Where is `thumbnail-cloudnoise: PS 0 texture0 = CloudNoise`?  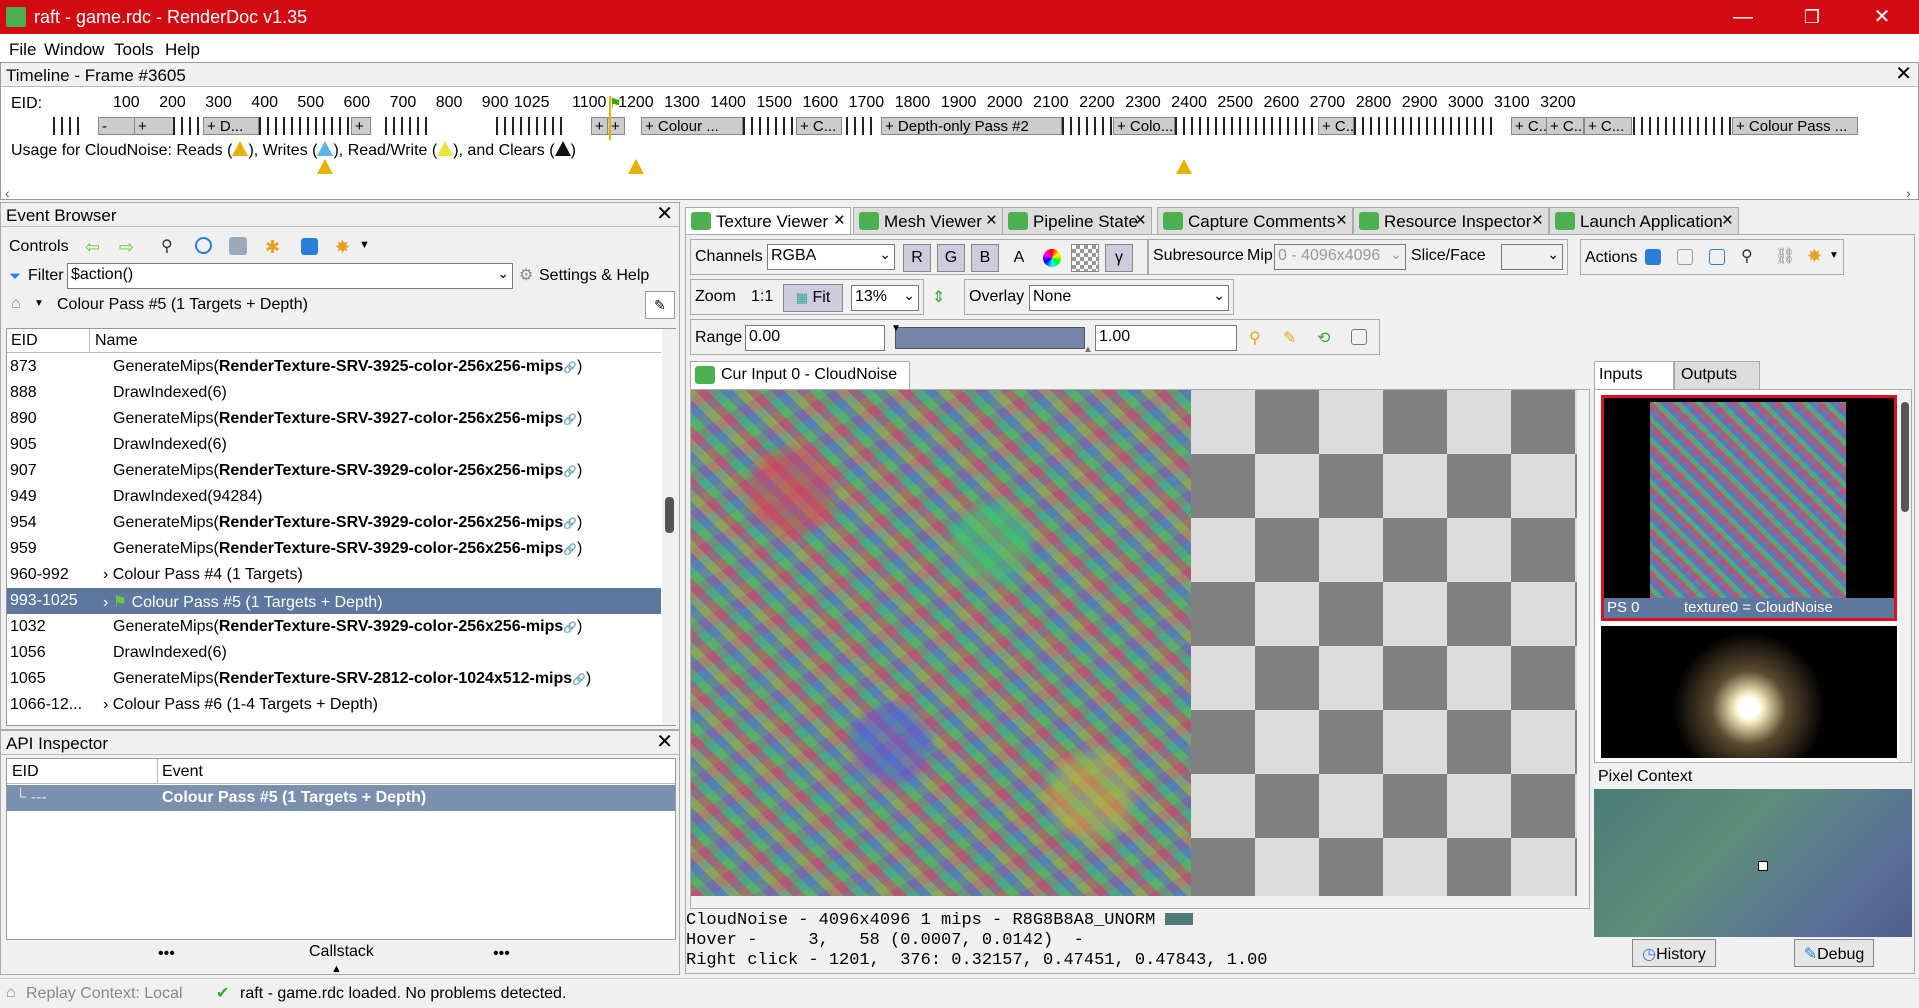
thumbnail-cloudnoise: PS 0 texture0 = CloudNoise is located at coordinates (1749, 508).